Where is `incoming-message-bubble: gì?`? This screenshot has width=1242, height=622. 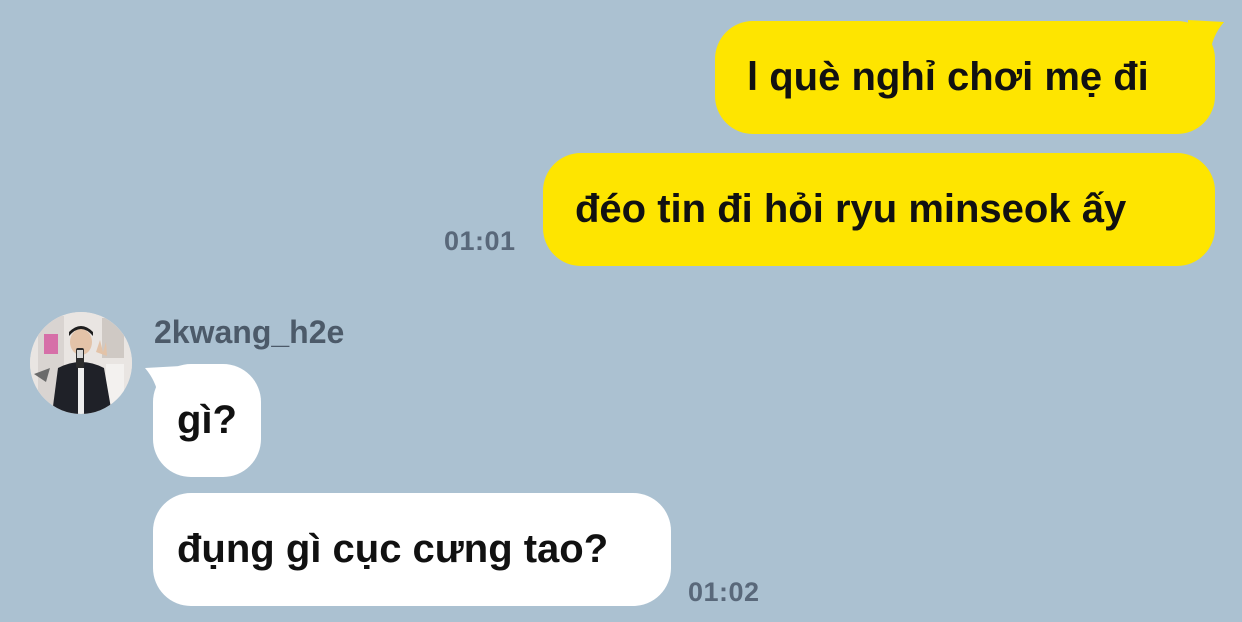 incoming-message-bubble: gì? is located at coordinates (207, 420).